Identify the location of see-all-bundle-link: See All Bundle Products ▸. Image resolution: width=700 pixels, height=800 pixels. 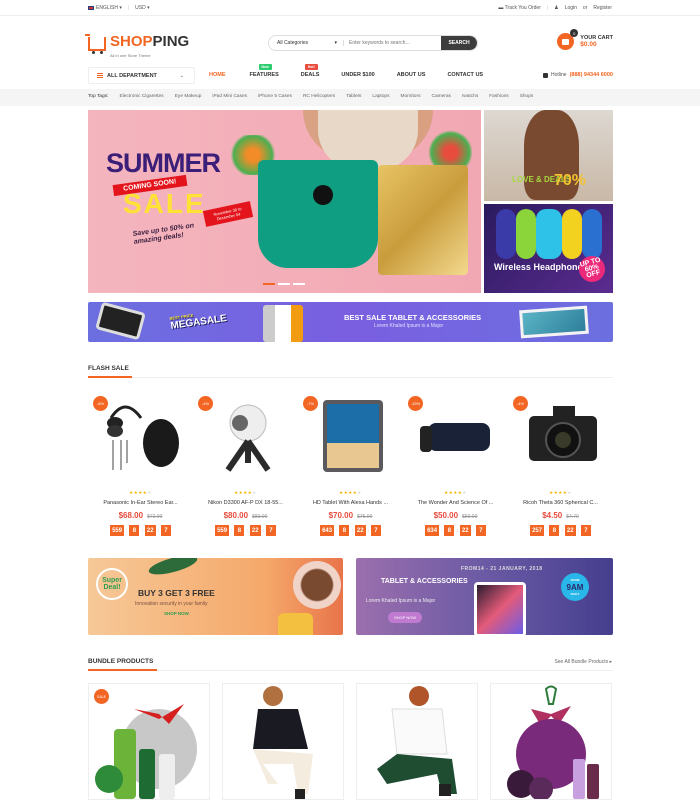
(583, 662).